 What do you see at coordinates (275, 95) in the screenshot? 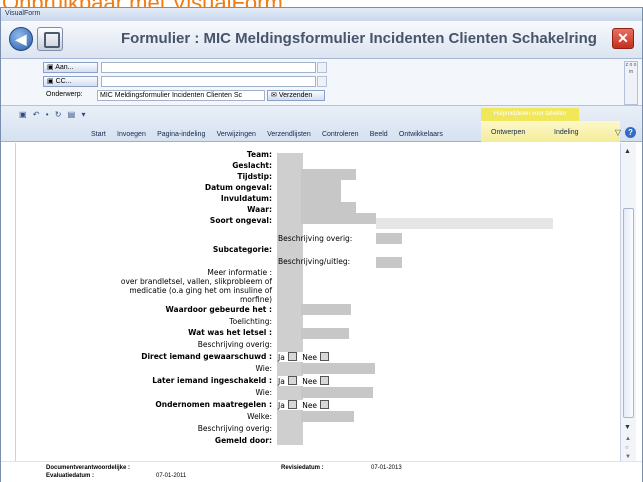
I see `send-icon: ✉` at bounding box center [275, 95].